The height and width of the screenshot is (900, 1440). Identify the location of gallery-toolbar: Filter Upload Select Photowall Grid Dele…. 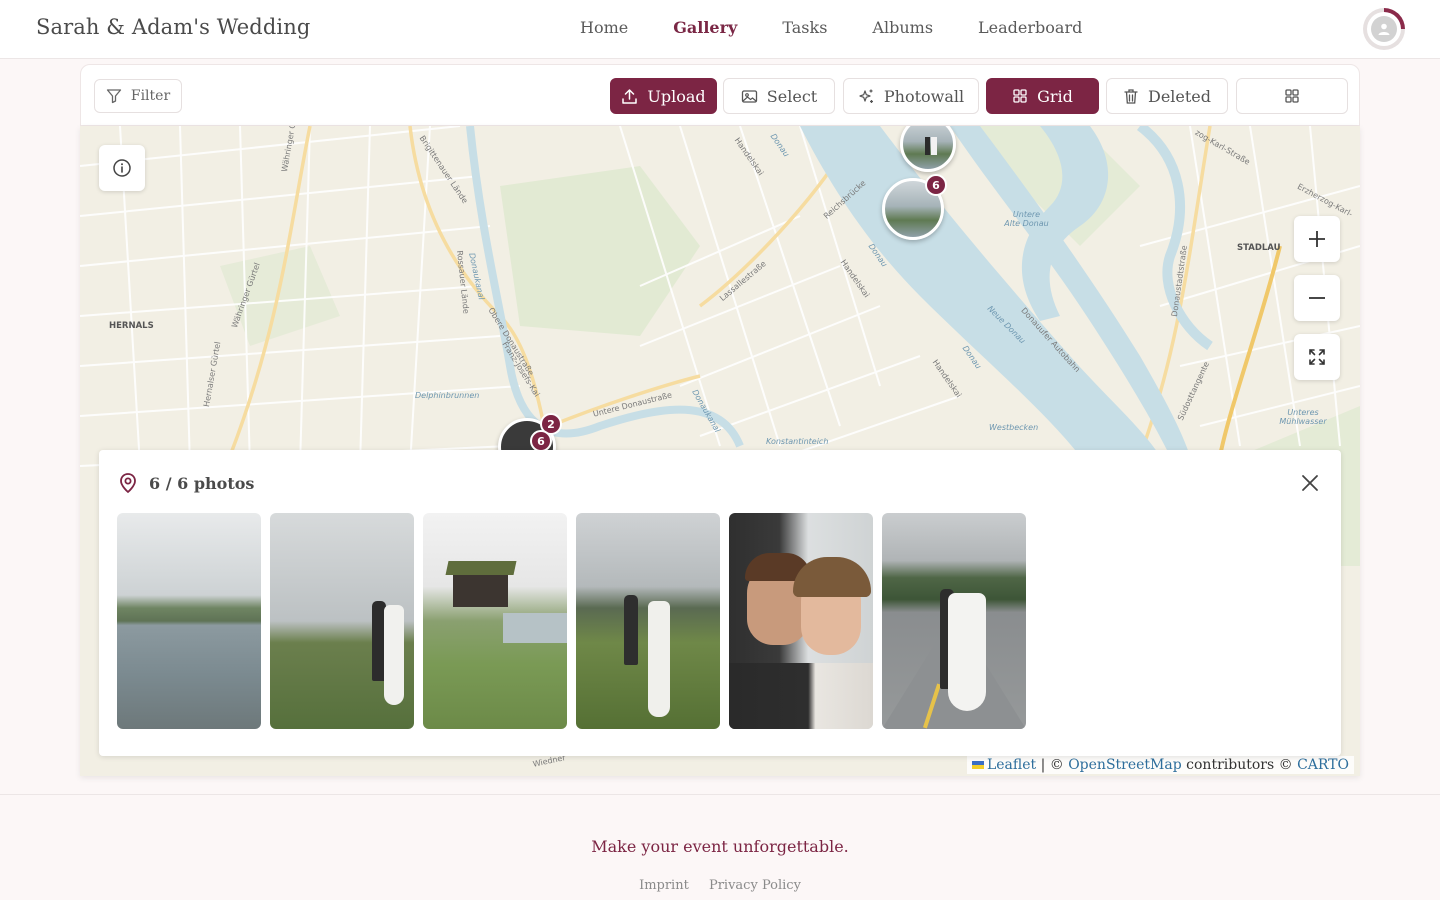
(720, 95).